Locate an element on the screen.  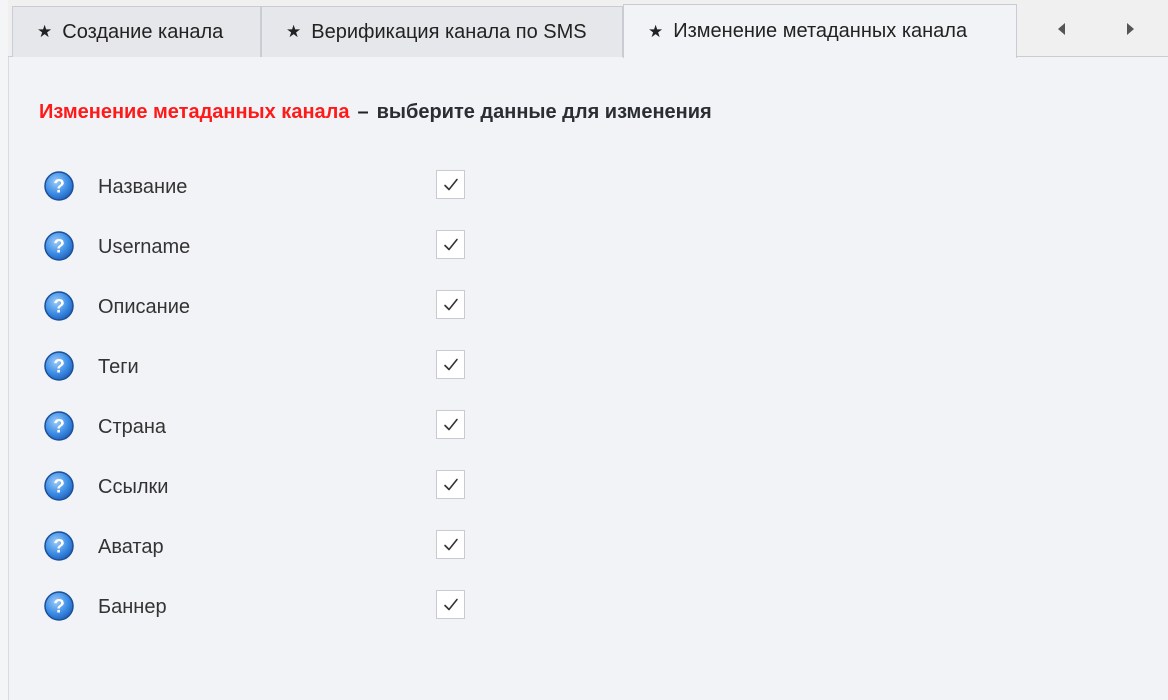
option-label: Название is located at coordinates (143, 187).